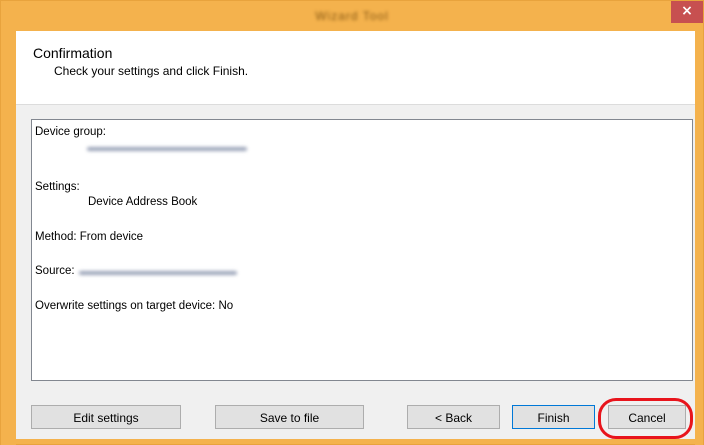 Image resolution: width=704 pixels, height=445 pixels. I want to click on settings-value: Device Address Book, so click(143, 202).